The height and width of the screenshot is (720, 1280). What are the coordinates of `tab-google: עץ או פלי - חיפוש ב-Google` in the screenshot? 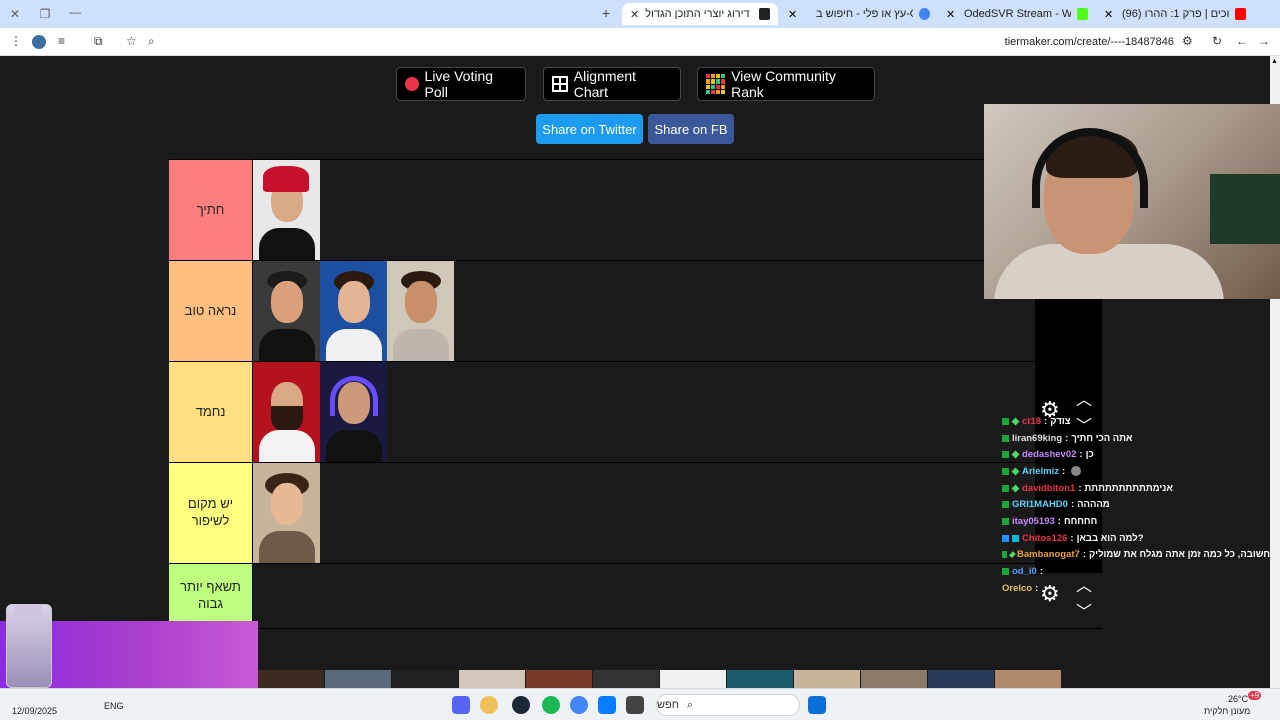 It's located at (873, 14).